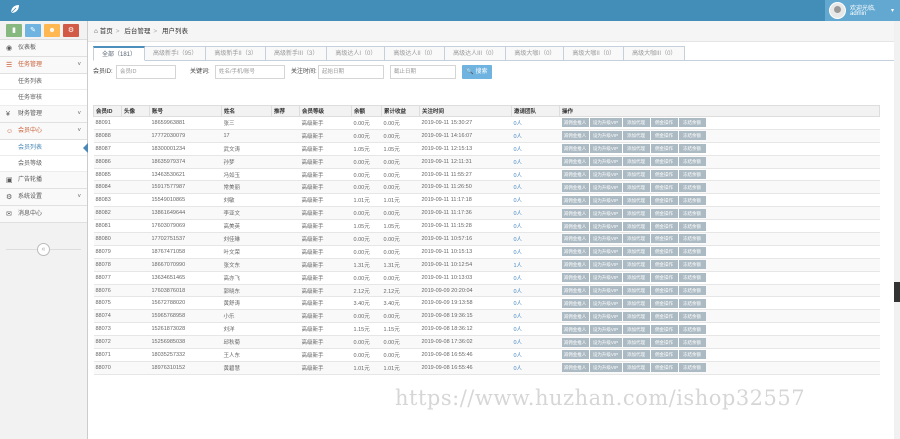 Image resolution: width=900 pixels, height=439 pixels. What do you see at coordinates (146, 72) in the screenshot?
I see `member-id-input: 会员ID` at bounding box center [146, 72].